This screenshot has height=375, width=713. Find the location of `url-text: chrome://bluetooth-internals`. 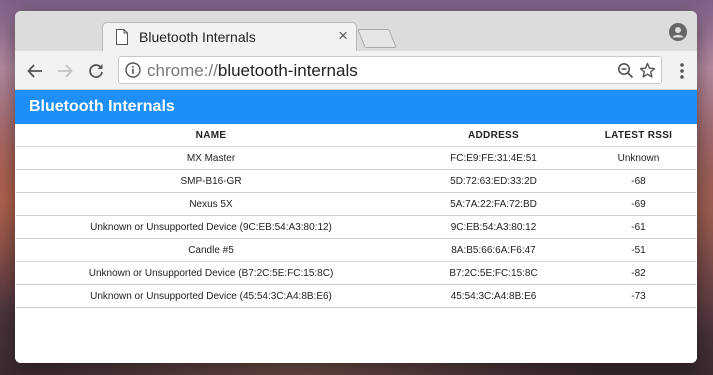

url-text: chrome://bluetooth-internals is located at coordinates (252, 71).